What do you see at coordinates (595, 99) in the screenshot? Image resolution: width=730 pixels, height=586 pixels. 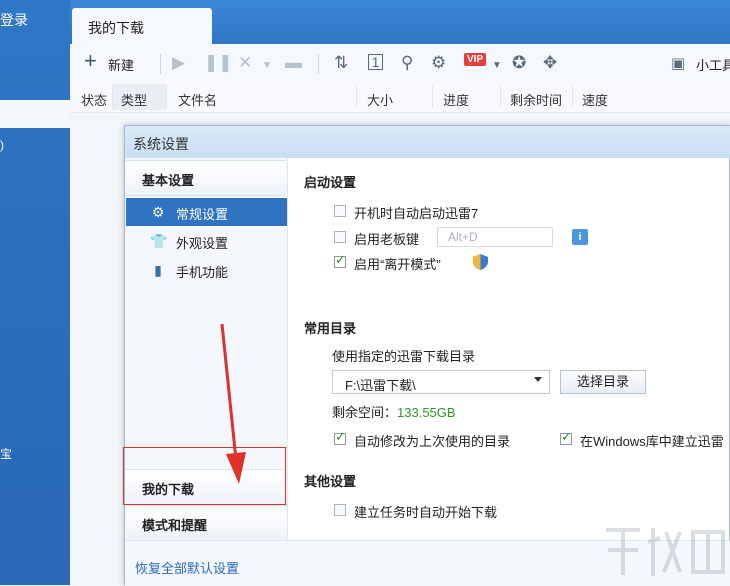 I see `column-speed: 速度` at bounding box center [595, 99].